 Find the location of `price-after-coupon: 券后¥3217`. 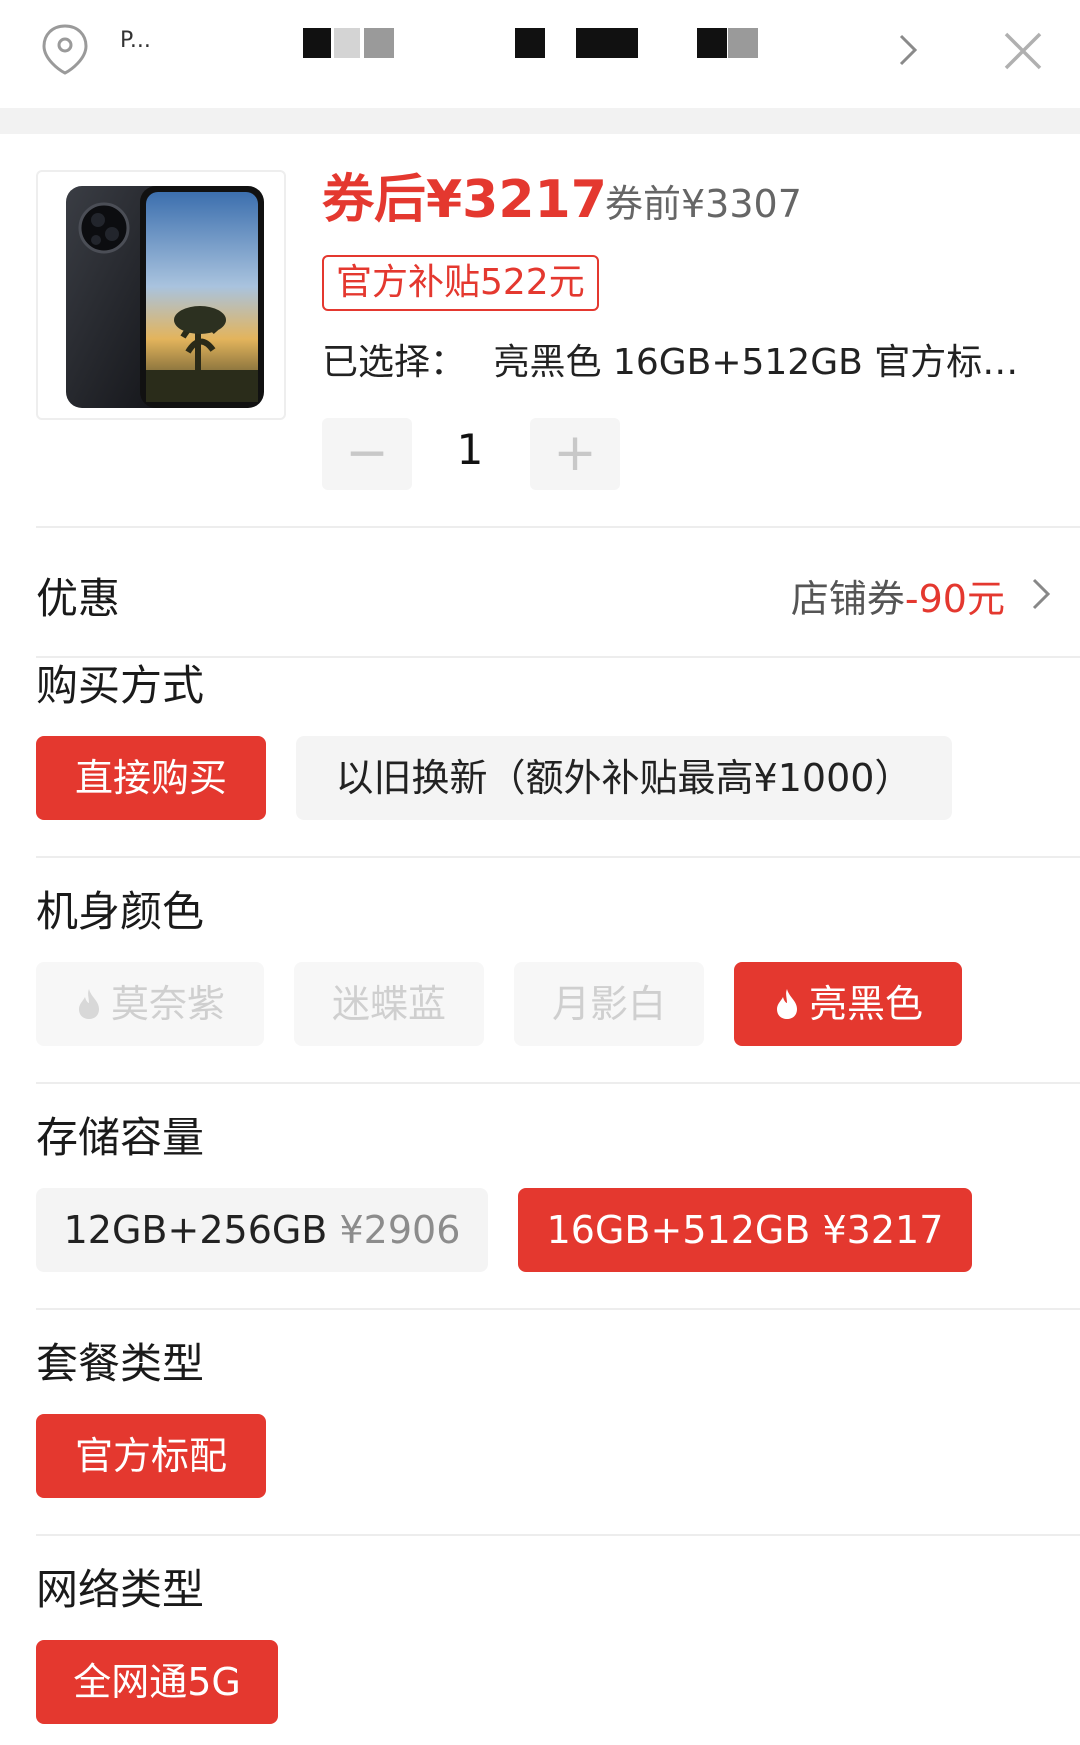

price-after-coupon: 券后¥3217 is located at coordinates (464, 200).